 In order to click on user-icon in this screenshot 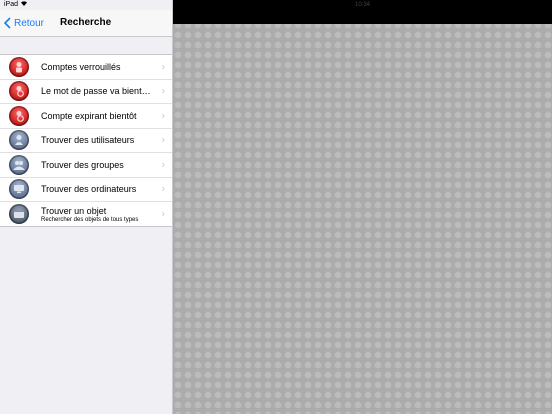, I will do `click(19, 140)`.